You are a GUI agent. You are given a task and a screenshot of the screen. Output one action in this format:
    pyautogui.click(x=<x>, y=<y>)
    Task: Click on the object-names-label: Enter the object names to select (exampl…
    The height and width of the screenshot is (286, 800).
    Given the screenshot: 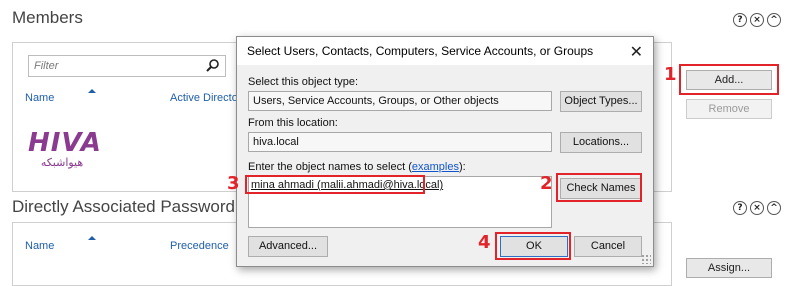 What is the action you would take?
    pyautogui.click(x=357, y=167)
    